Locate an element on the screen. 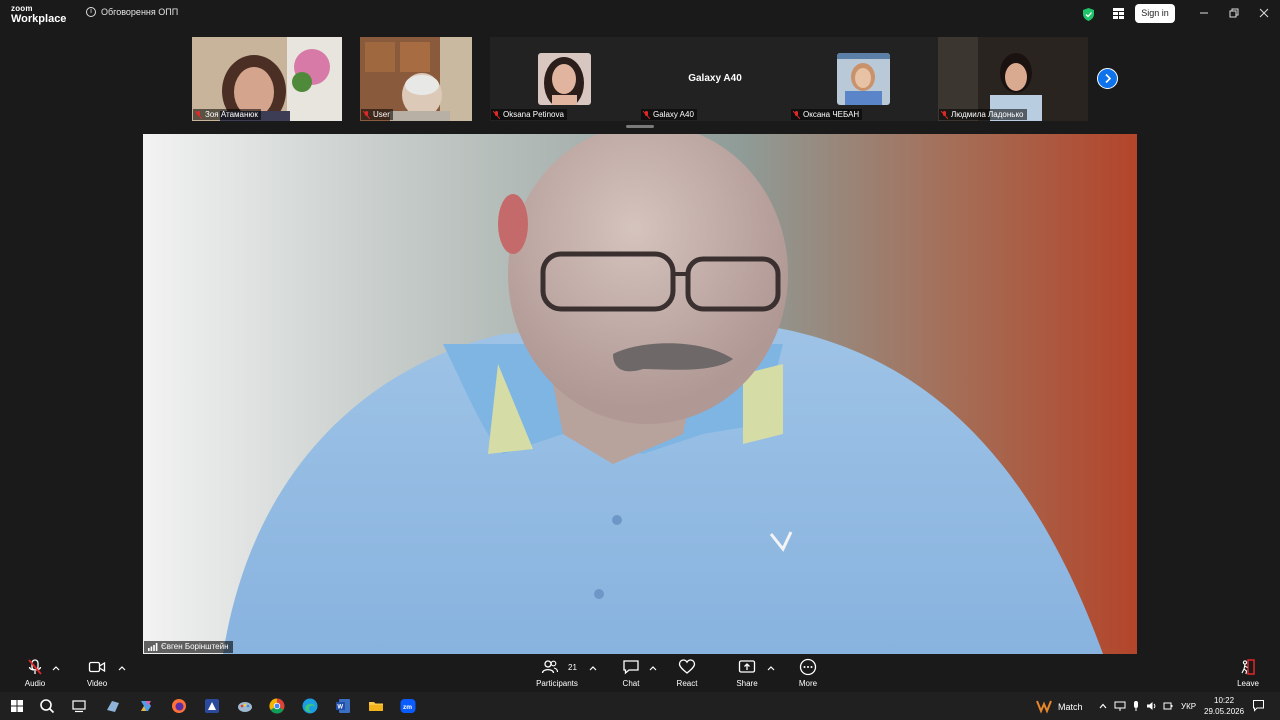  file-explorer-icon is located at coordinates (376, 706).